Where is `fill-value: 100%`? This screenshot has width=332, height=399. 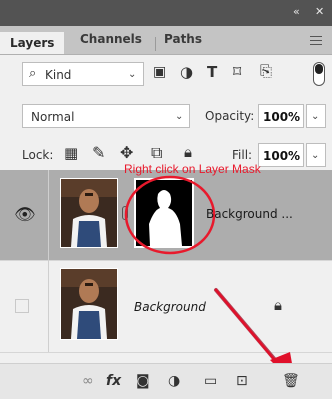 fill-value: 100% is located at coordinates (282, 156).